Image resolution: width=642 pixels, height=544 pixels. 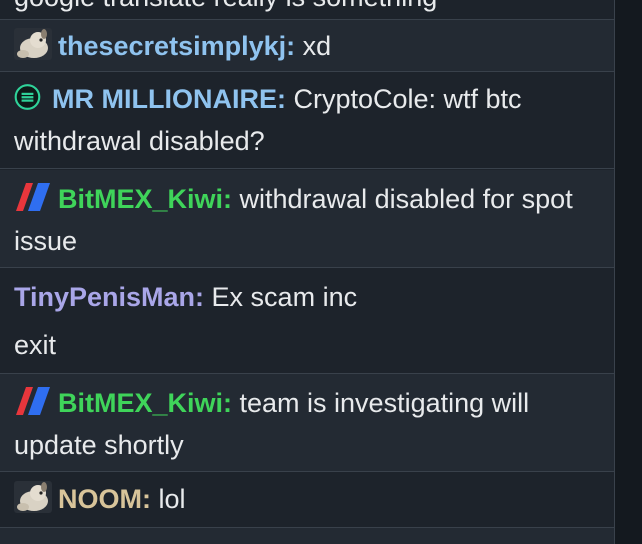 What do you see at coordinates (27, 97) in the screenshot?
I see `green-badge-icon` at bounding box center [27, 97].